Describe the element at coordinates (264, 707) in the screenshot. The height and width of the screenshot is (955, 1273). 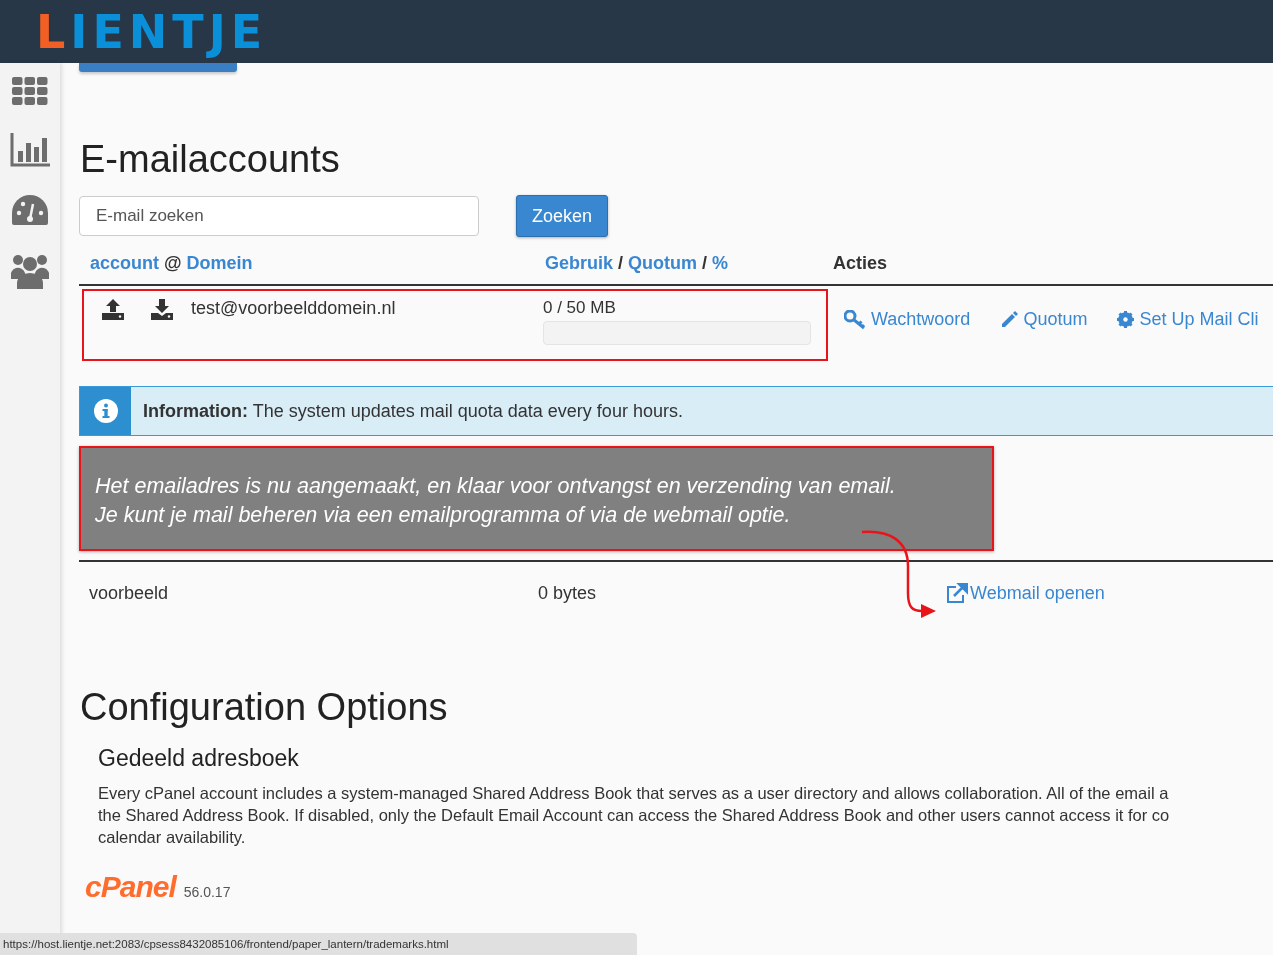
I see `section-title: Configuration Options` at that location.